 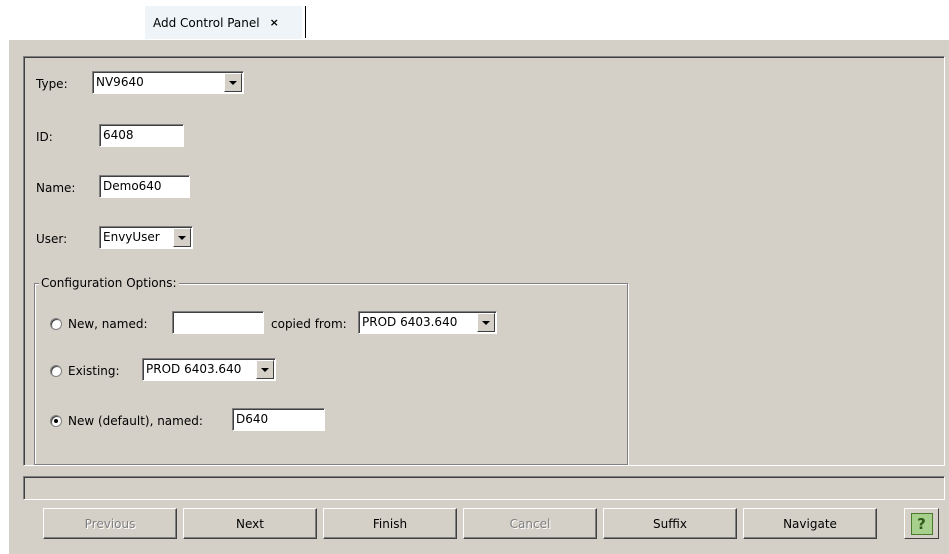 I want to click on copied-from-label: copied from:, so click(x=309, y=324).